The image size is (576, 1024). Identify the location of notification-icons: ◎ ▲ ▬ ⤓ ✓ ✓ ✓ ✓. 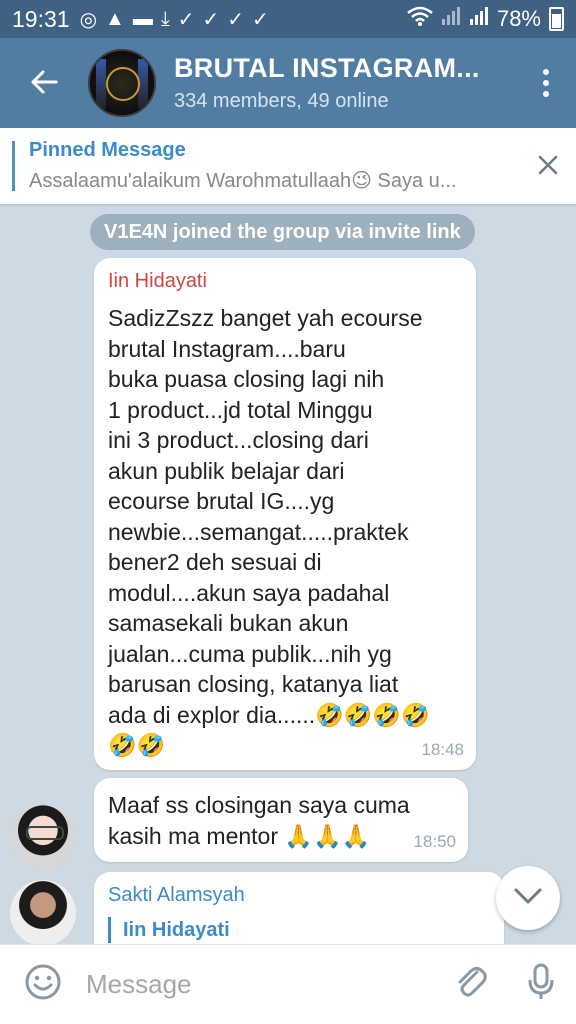
(174, 19).